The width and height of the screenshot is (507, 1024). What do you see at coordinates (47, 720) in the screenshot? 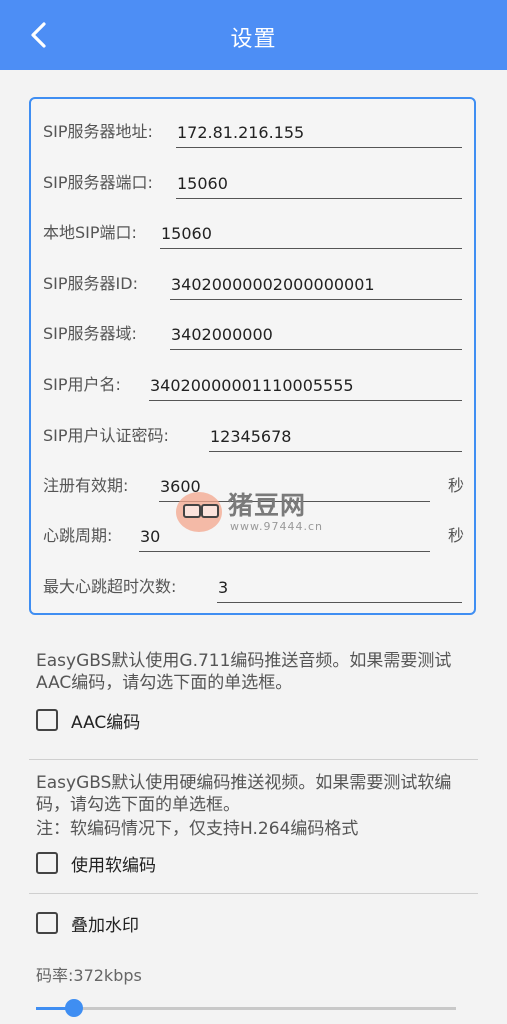
I see `aac-checkbox` at bounding box center [47, 720].